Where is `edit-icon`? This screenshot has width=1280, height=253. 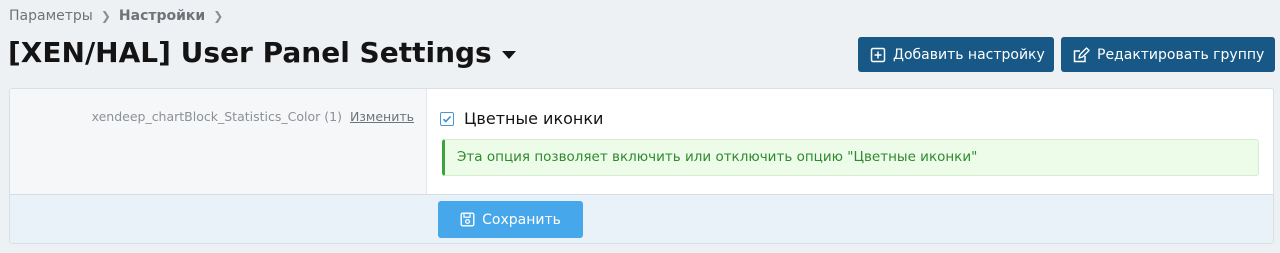
edit-icon is located at coordinates (1081, 54).